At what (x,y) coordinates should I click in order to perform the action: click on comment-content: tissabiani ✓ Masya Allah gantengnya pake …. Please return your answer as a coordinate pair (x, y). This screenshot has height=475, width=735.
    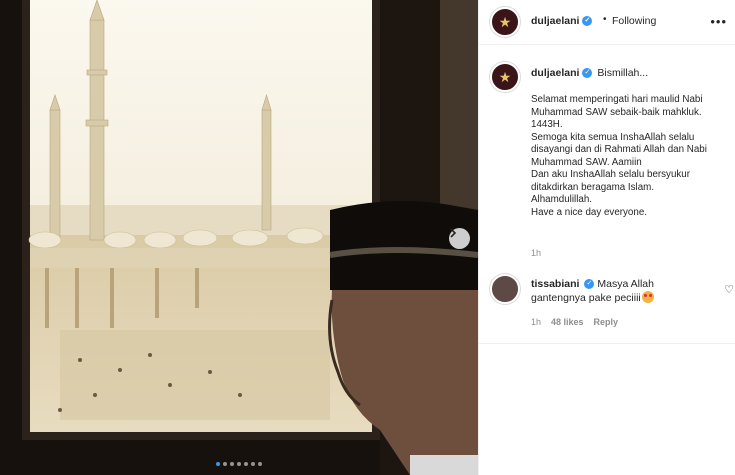
    Looking at the image, I should click on (621, 291).